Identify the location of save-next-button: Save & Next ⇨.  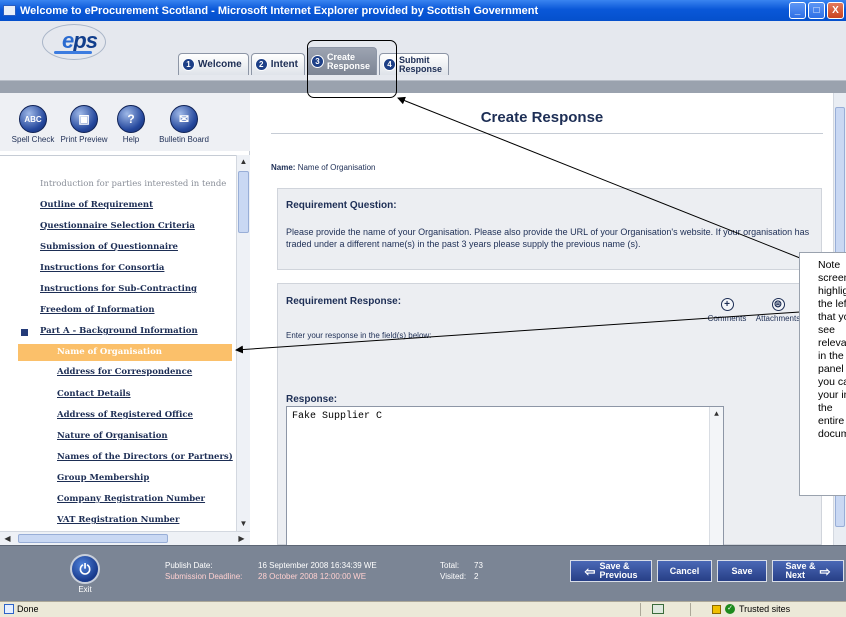
(808, 571).